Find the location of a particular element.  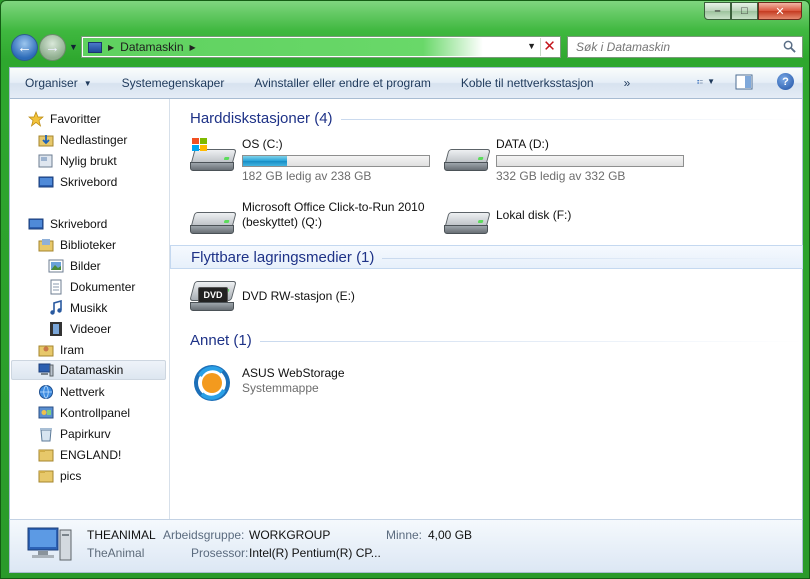

libraries-folder-icon is located at coordinates (46, 245).